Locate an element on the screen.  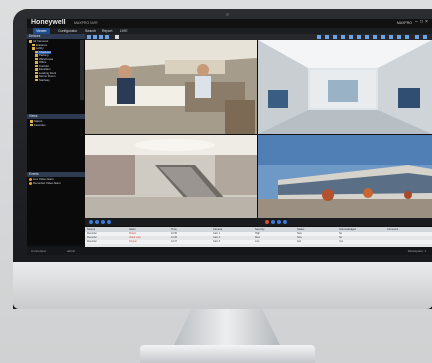
brand-label: MAXPRO is located at coordinates (404, 23).